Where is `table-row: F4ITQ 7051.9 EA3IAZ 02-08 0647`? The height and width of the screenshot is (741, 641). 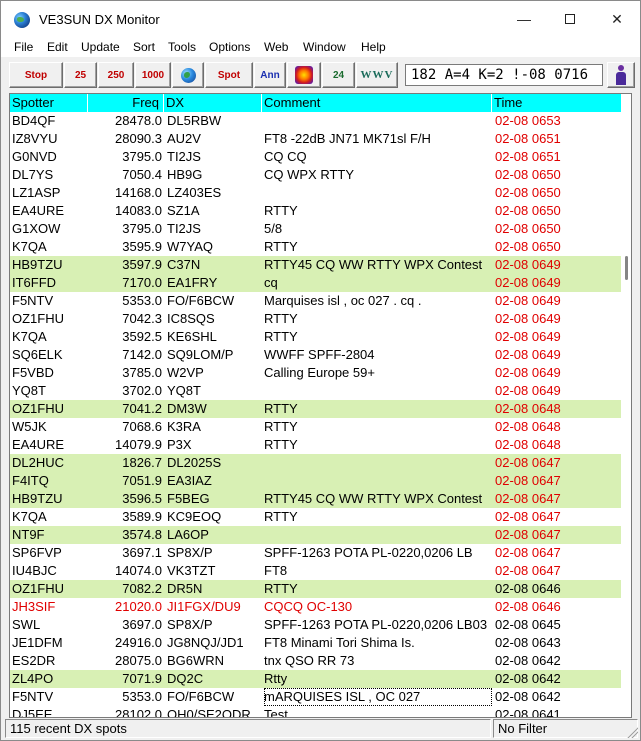 table-row: F4ITQ 7051.9 EA3IAZ 02-08 0647 is located at coordinates (315, 481).